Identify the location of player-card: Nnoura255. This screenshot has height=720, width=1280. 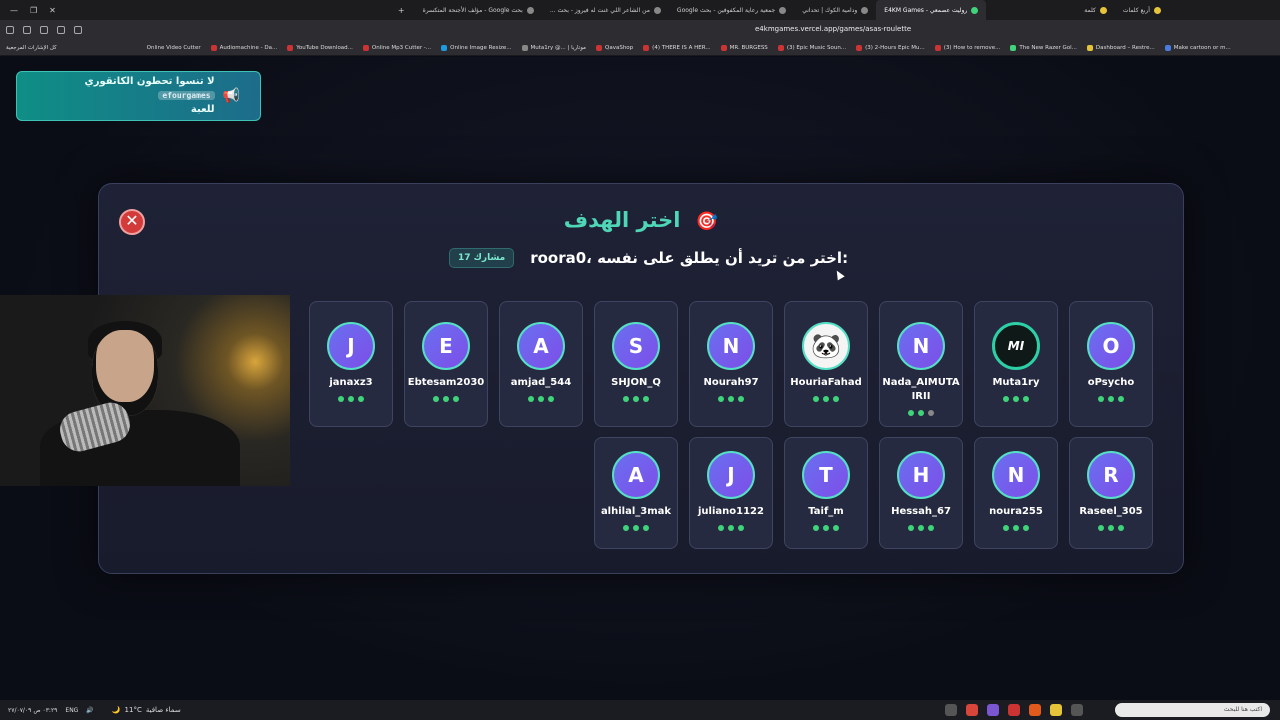
(1016, 493).